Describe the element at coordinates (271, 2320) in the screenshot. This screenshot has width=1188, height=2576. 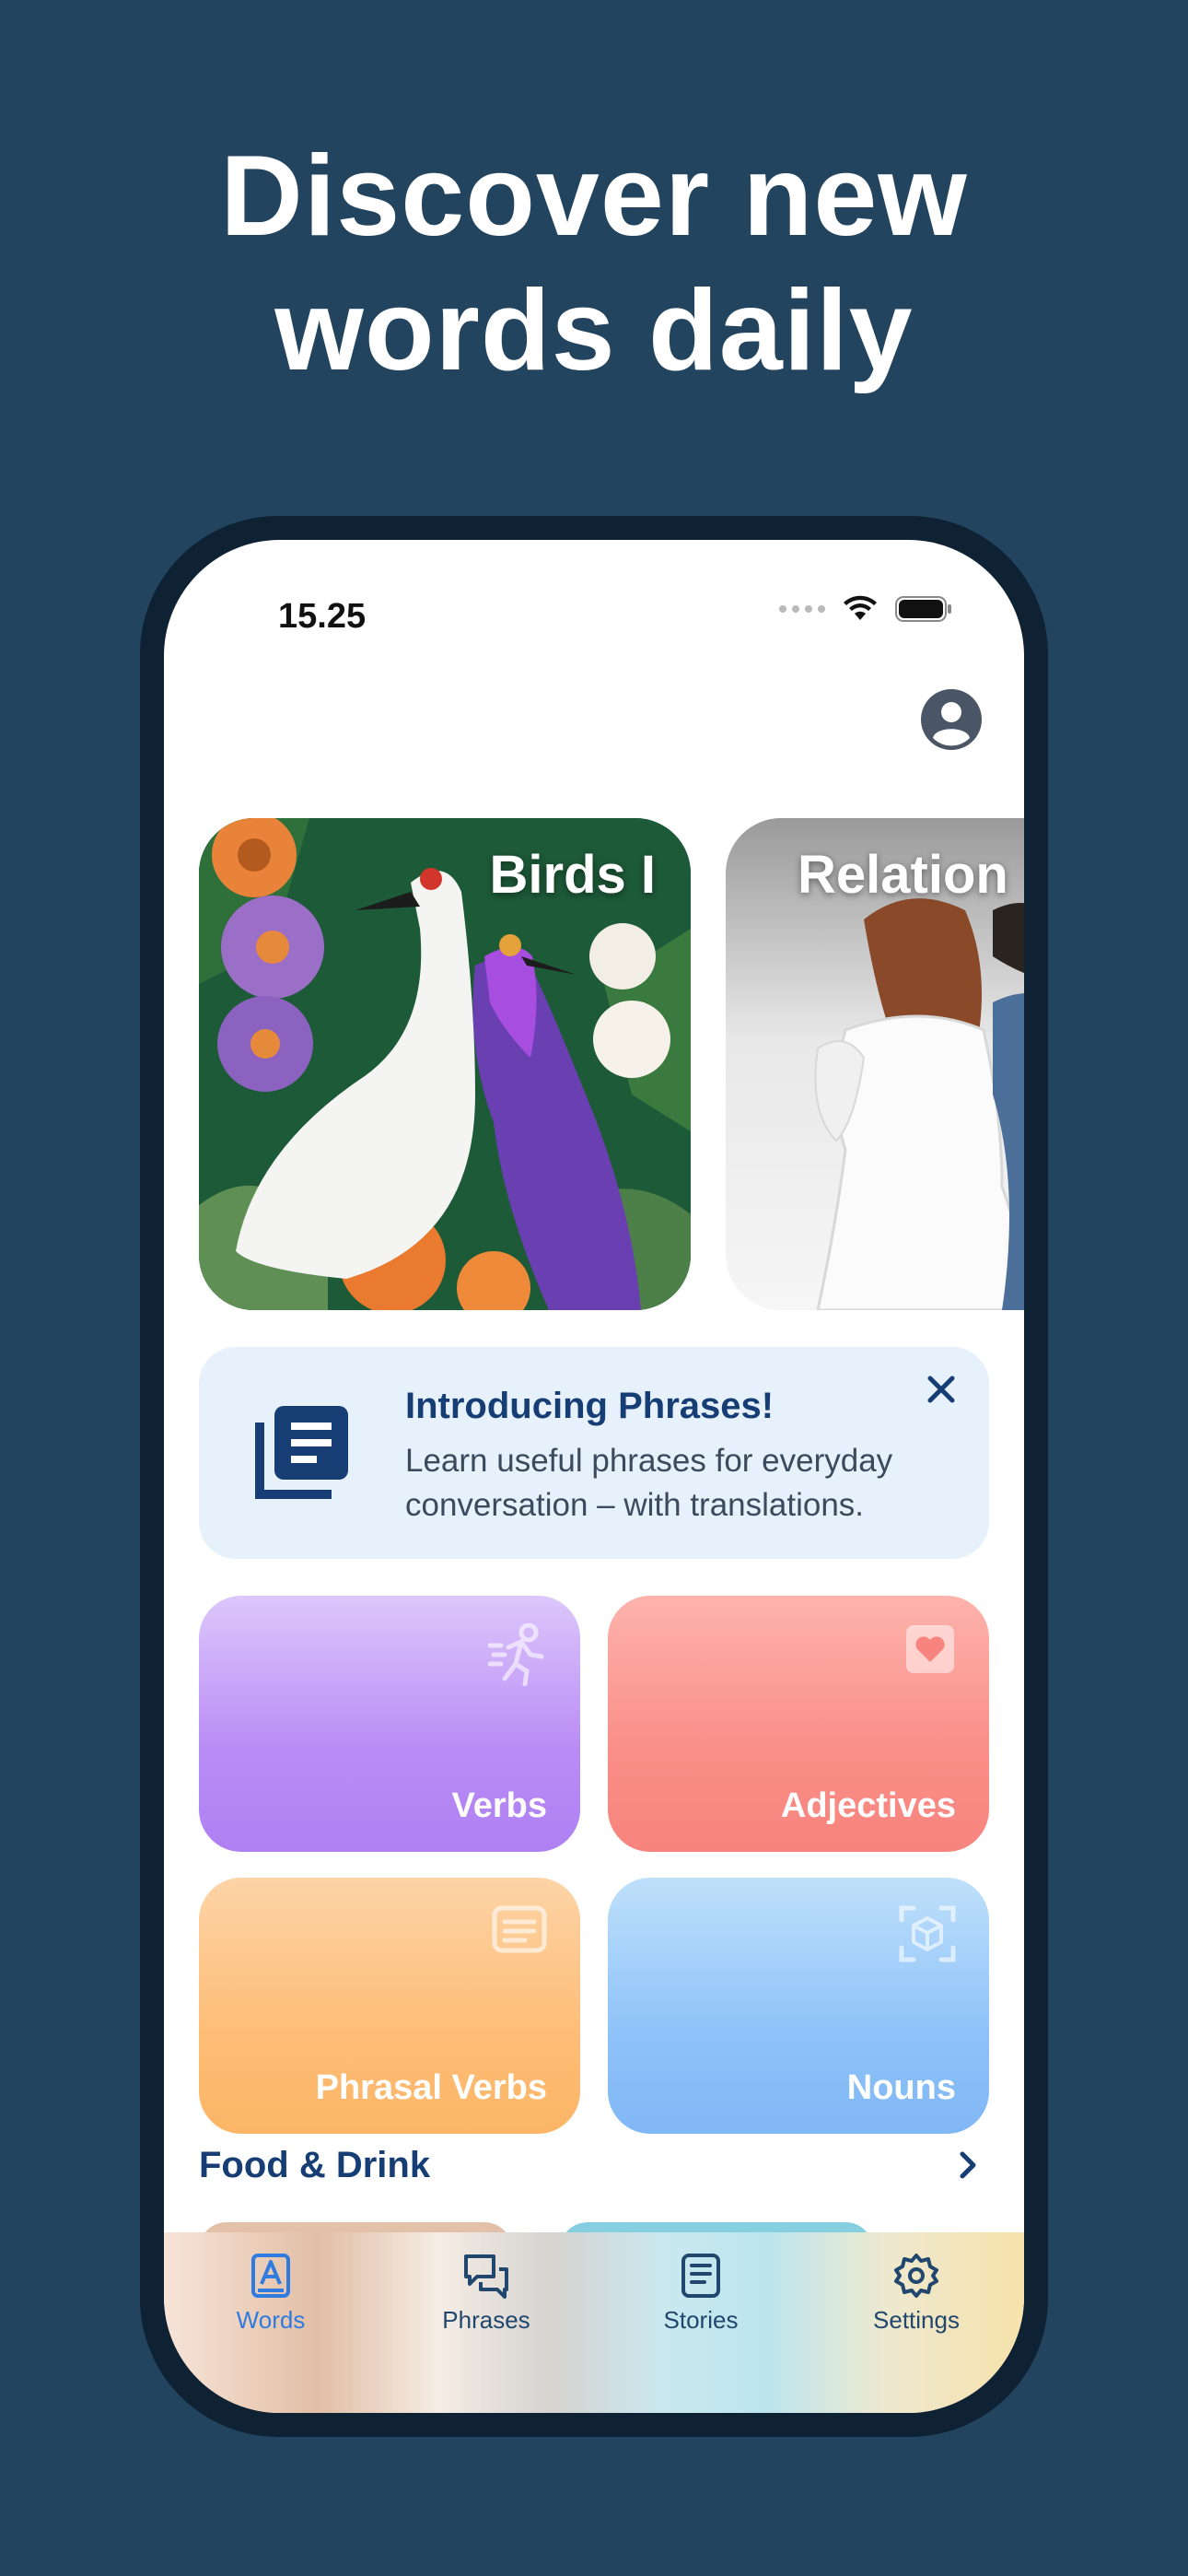
I see `tab-label: Words` at that location.